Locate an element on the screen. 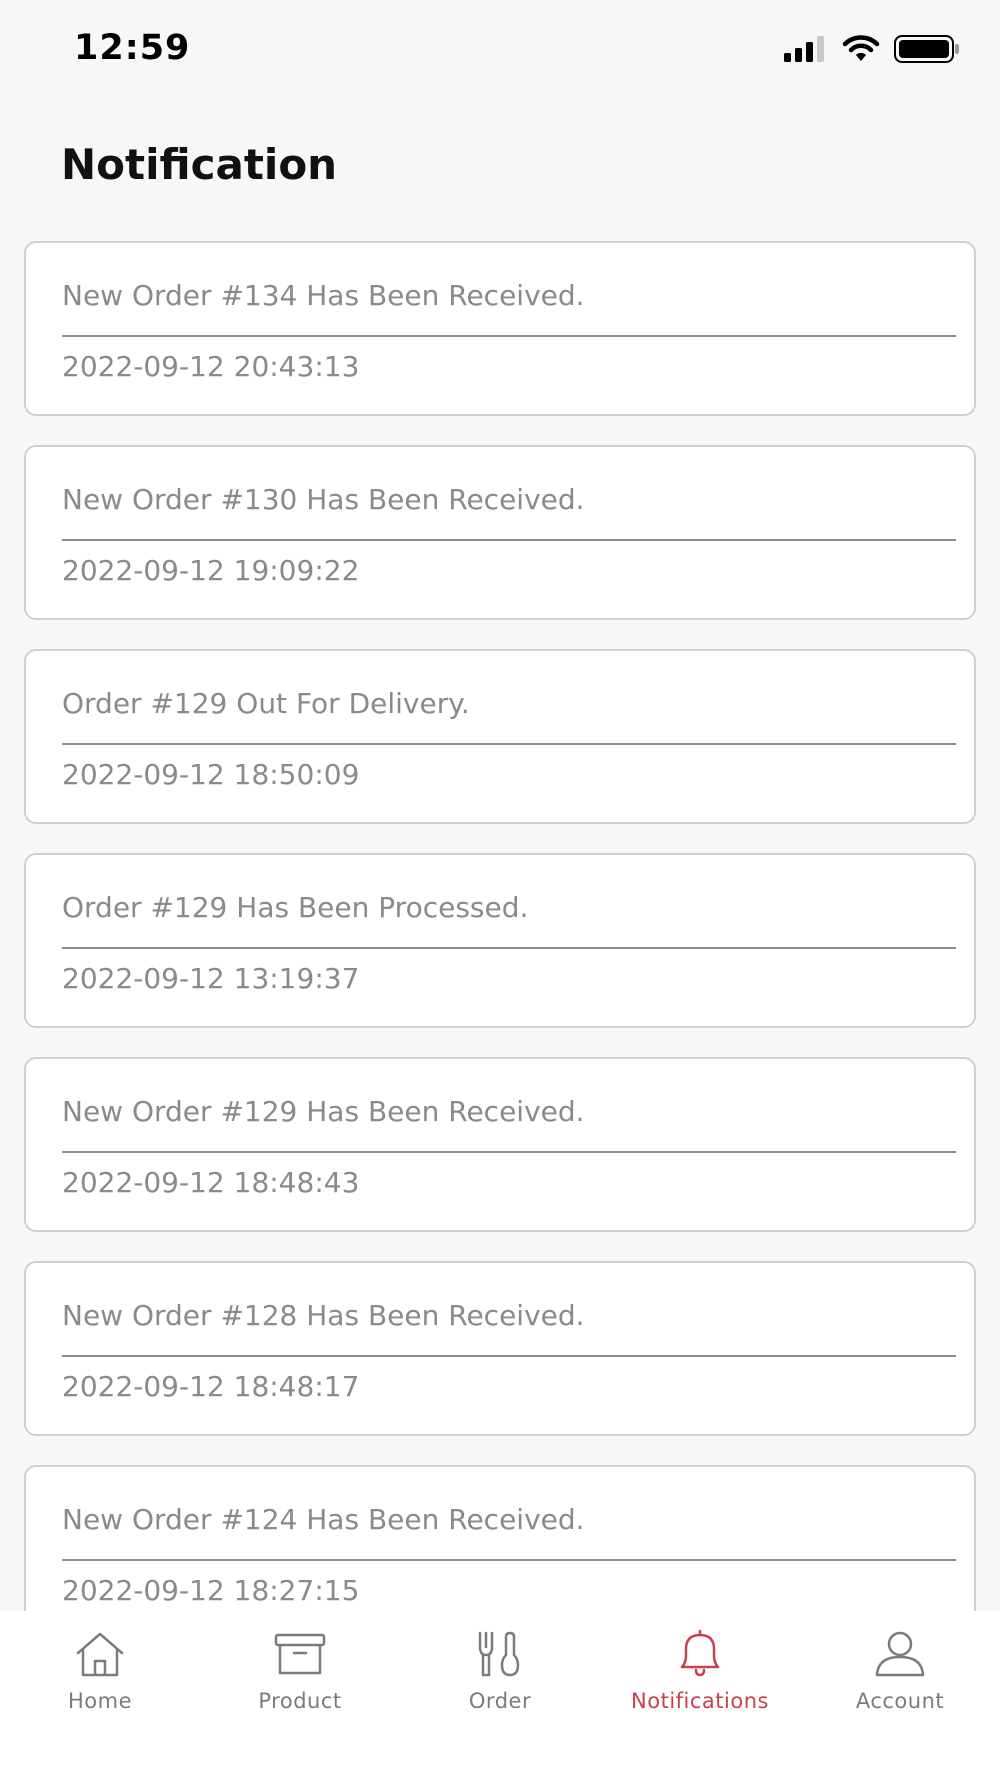 The height and width of the screenshot is (1778, 1000). home-icon is located at coordinates (100, 1654).